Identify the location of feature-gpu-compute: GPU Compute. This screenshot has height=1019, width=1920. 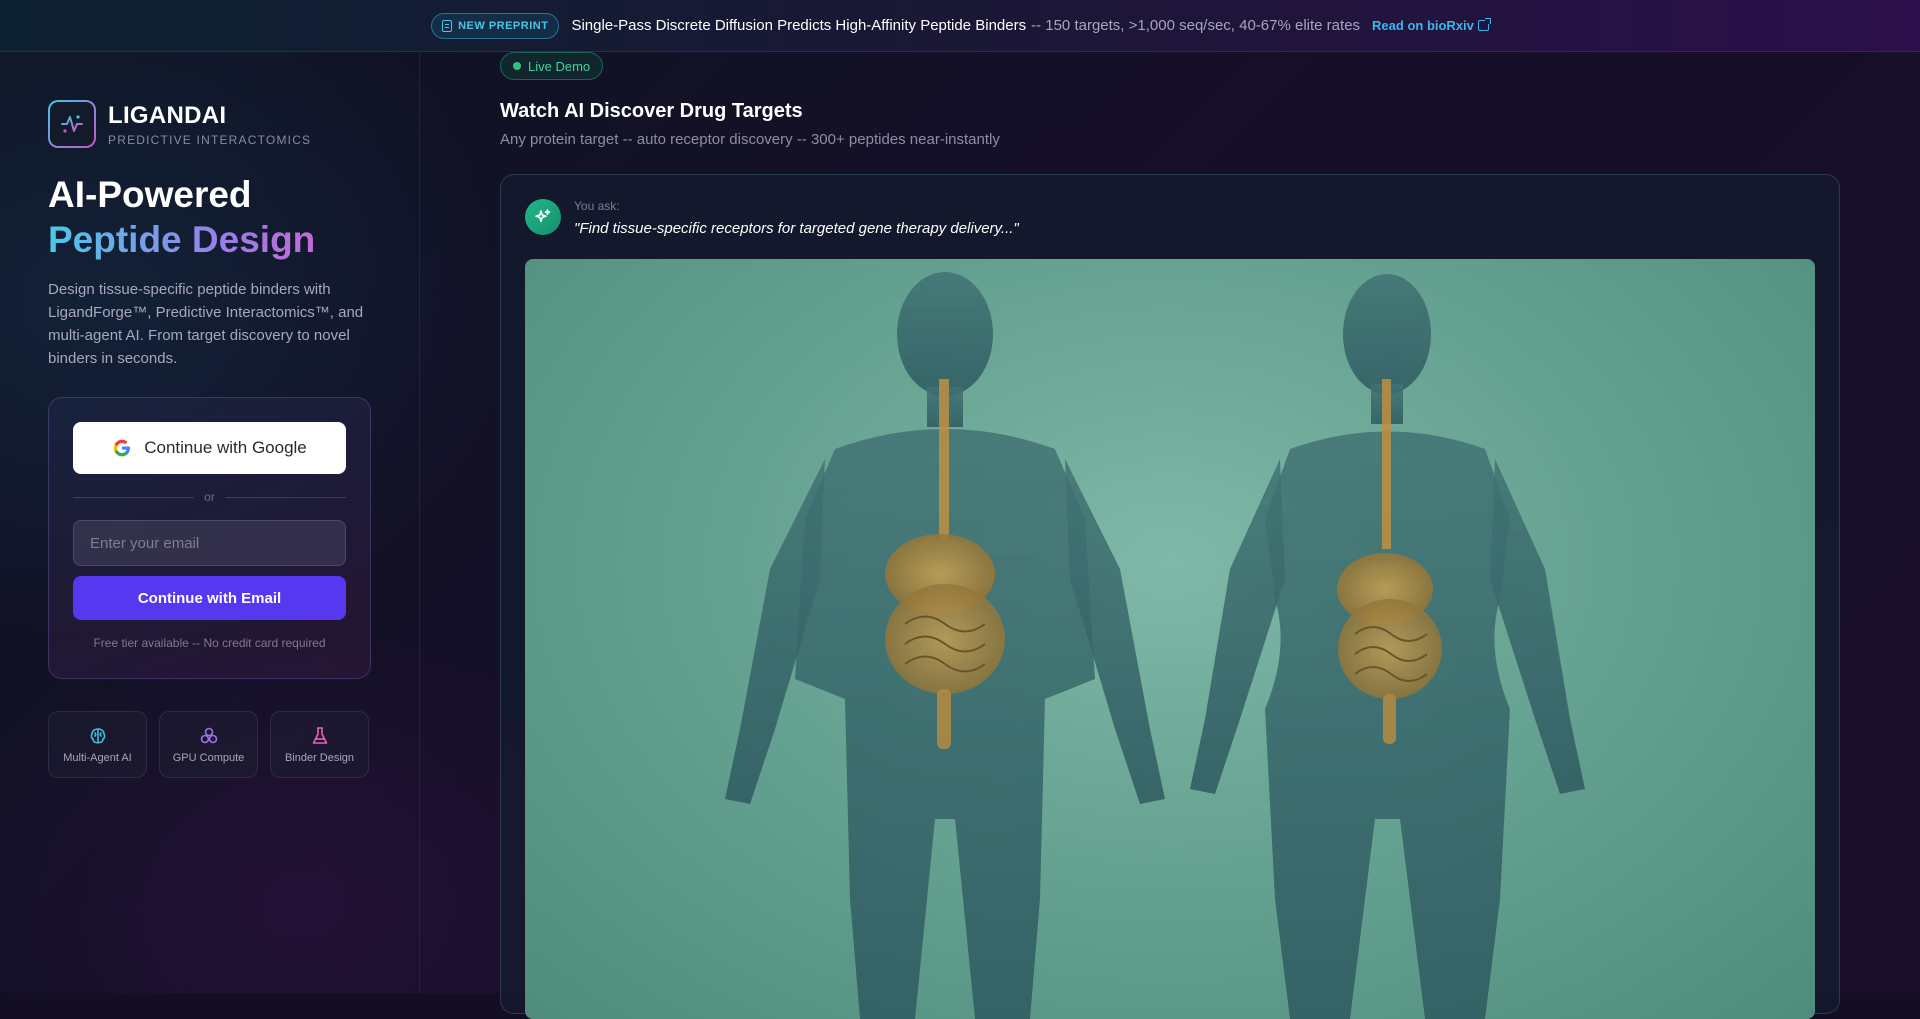
(208, 744).